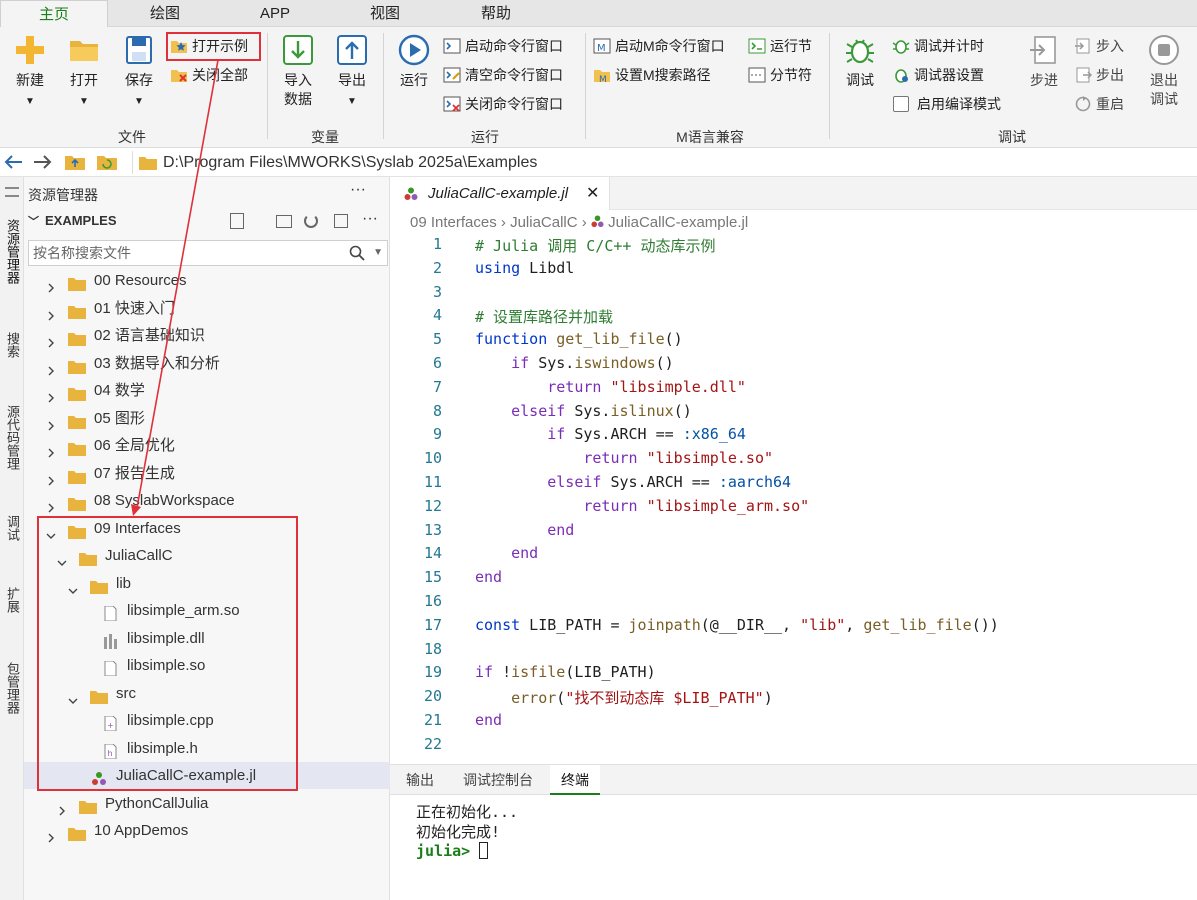 This screenshot has width=1197, height=900. I want to click on tree-folder: lib, so click(207, 583).